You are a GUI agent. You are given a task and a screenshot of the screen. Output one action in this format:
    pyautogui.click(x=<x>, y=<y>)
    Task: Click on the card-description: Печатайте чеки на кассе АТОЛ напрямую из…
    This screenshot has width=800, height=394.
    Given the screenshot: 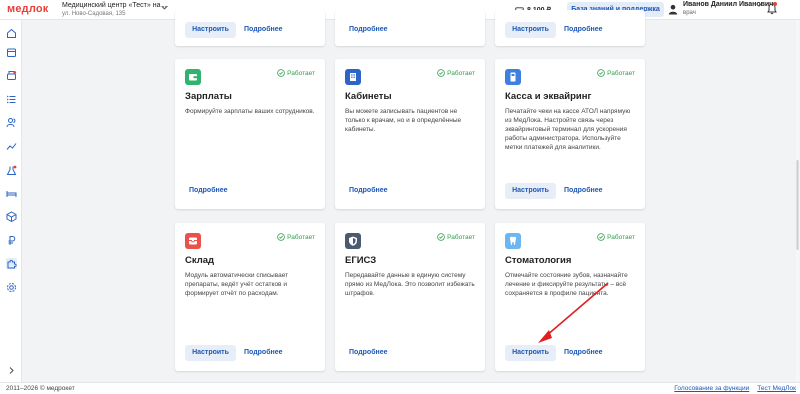 What is the action you would take?
    pyautogui.click(x=568, y=129)
    